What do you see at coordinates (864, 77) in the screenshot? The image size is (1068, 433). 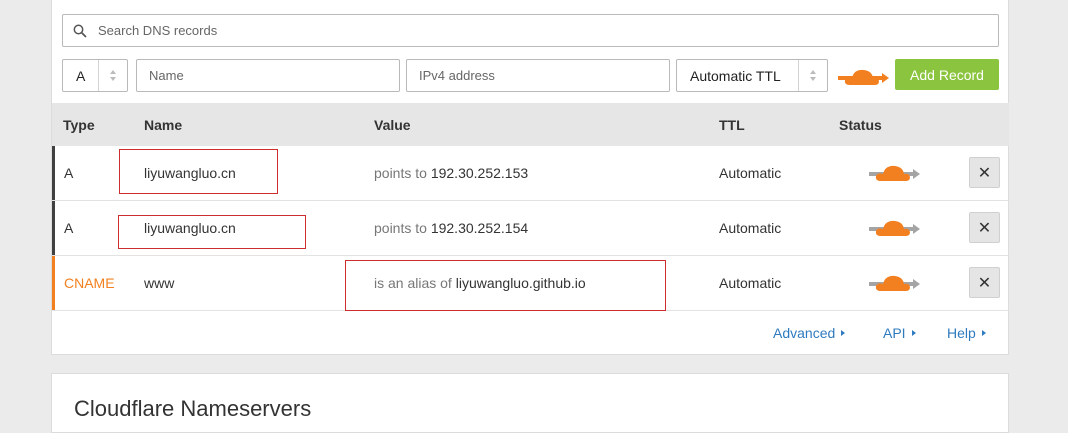 I see `proxy-cloud-icon` at bounding box center [864, 77].